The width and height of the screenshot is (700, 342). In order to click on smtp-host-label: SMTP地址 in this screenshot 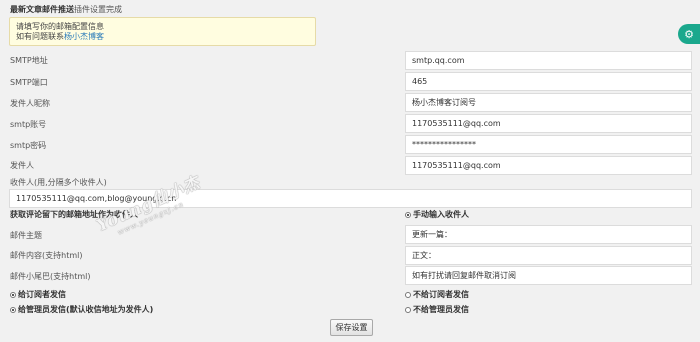, I will do `click(29, 60)`.